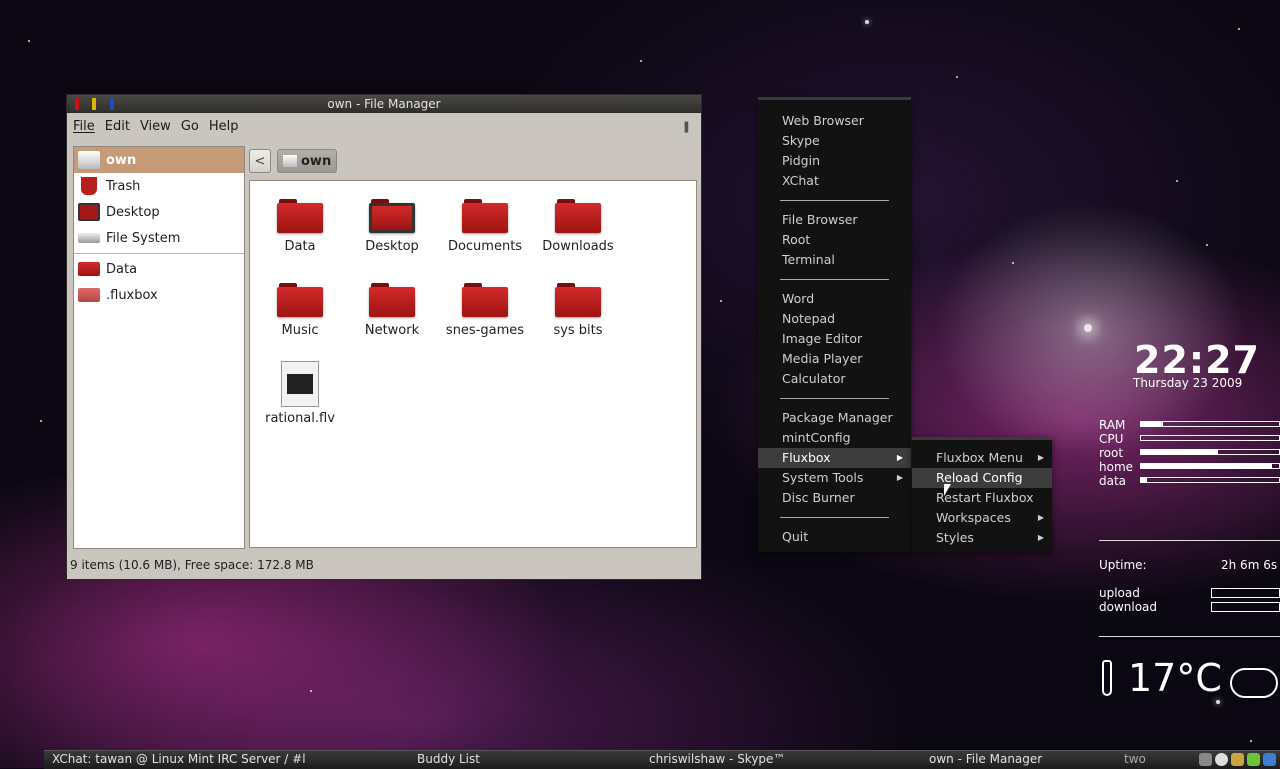 The height and width of the screenshot is (769, 1280). I want to click on root-bar, so click(1210, 452).